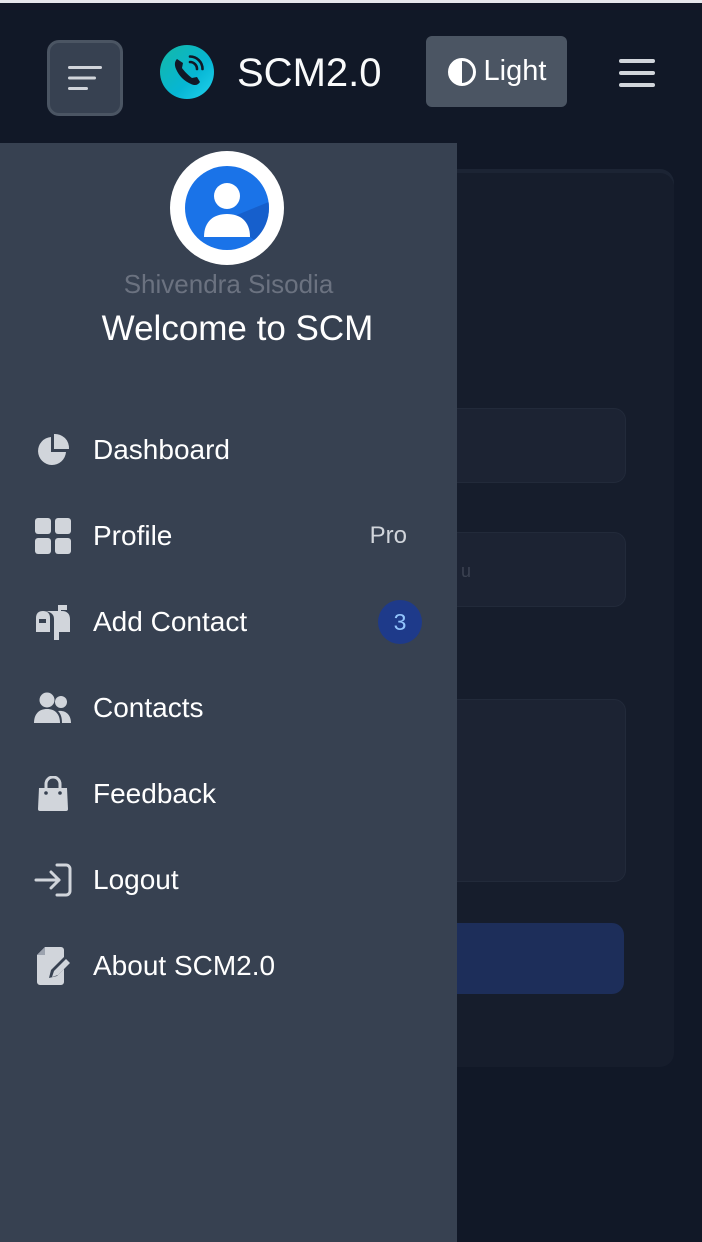 The image size is (702, 1242). What do you see at coordinates (237, 328) in the screenshot?
I see `welcome-heading: Welcome to SCM` at bounding box center [237, 328].